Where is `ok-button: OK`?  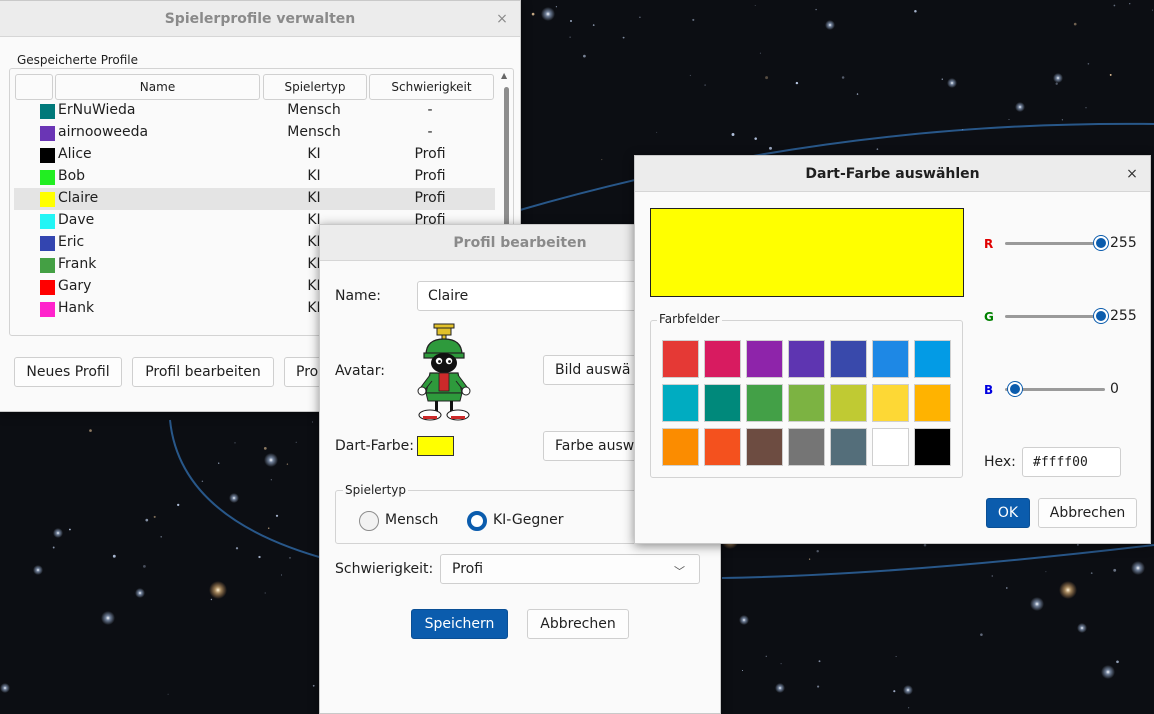
ok-button: OK is located at coordinates (1008, 513).